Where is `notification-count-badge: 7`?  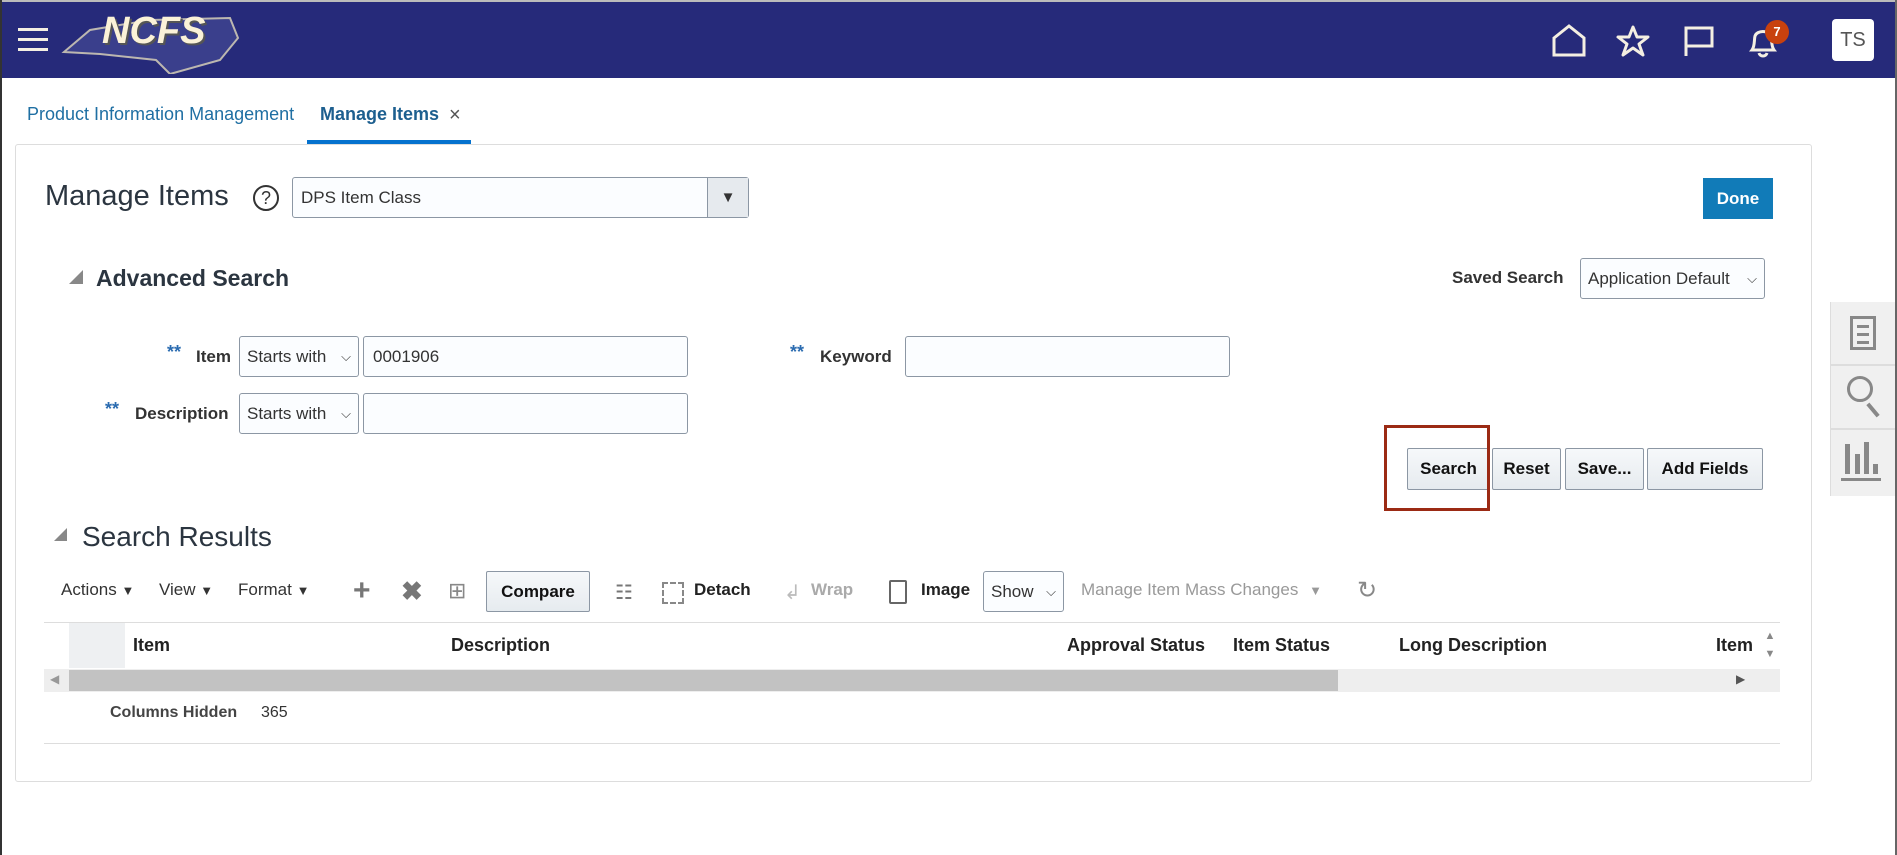 notification-count-badge: 7 is located at coordinates (1777, 32).